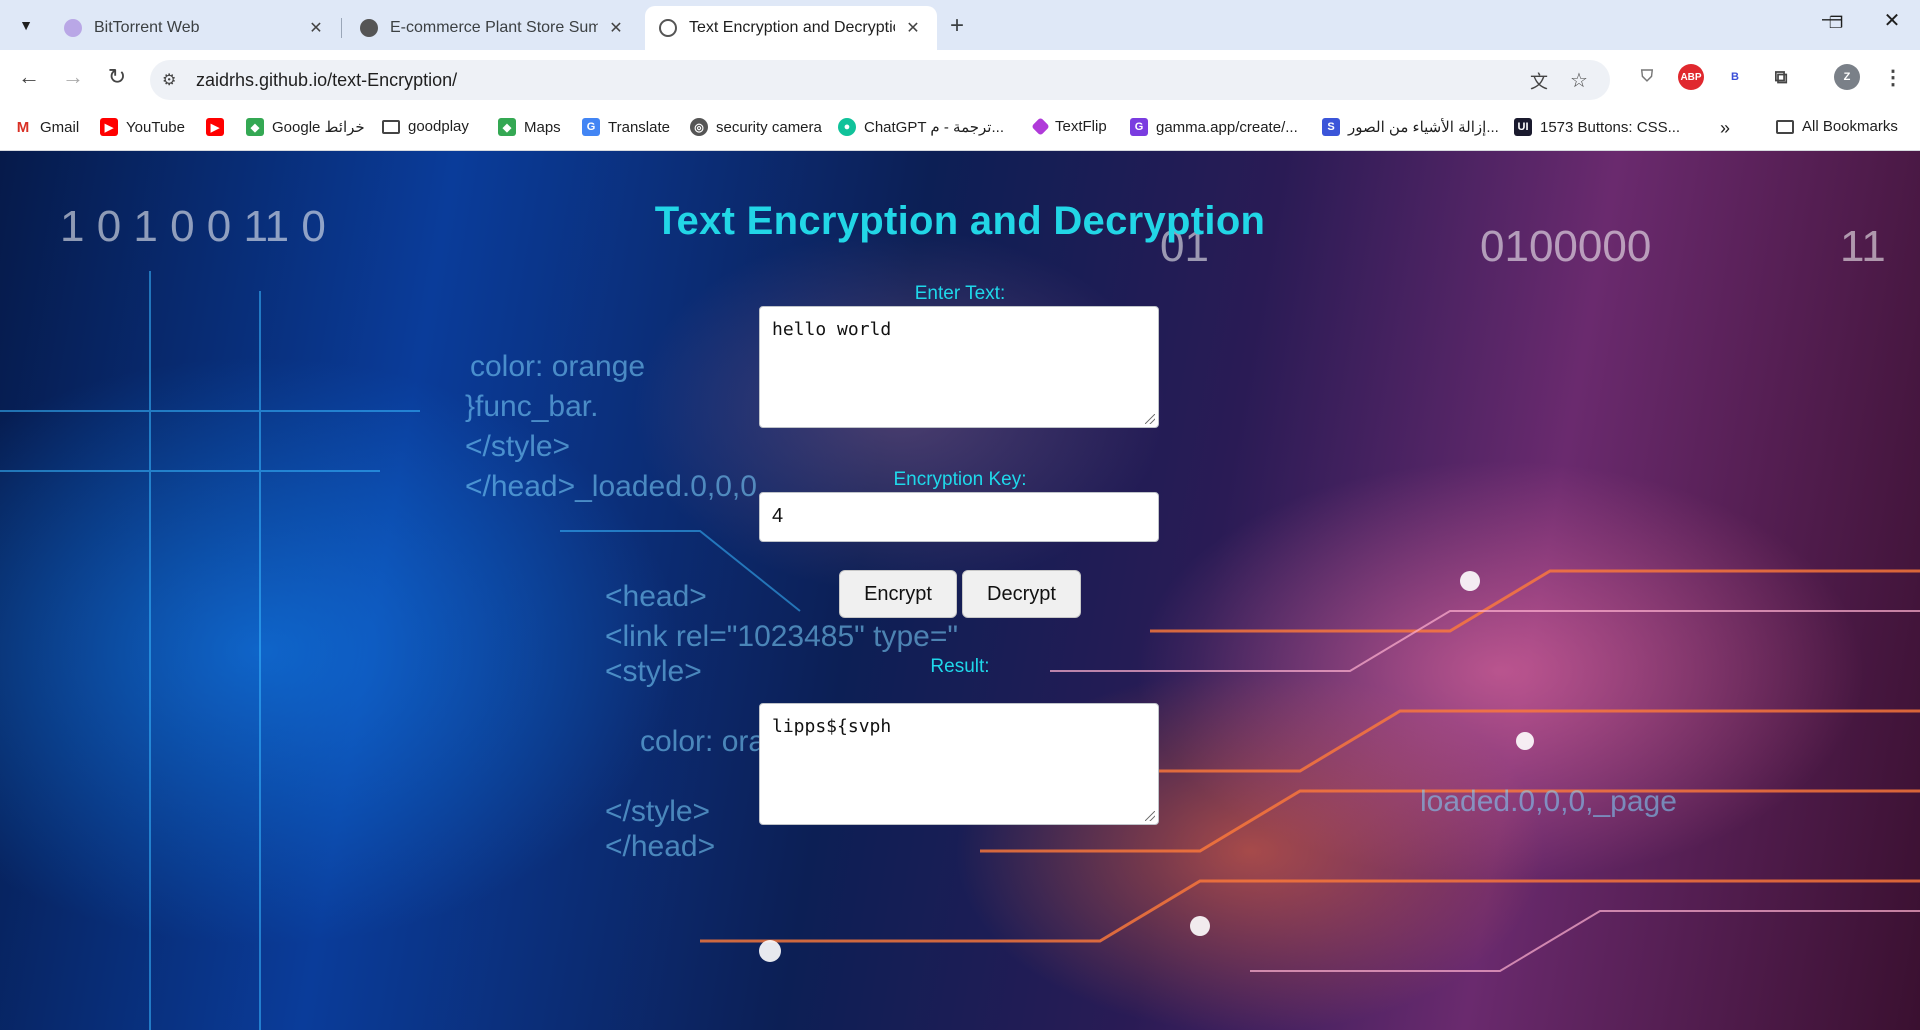 This screenshot has width=1920, height=1030. I want to click on svg-text: loaded.0,0,0,_page, so click(1548, 801).